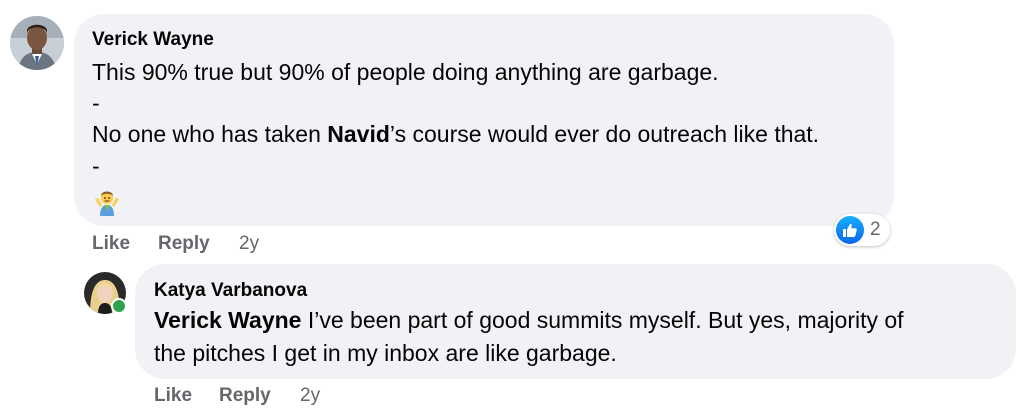 The image size is (1024, 408). What do you see at coordinates (153, 40) in the screenshot?
I see `comment-author: Verick Wayne` at bounding box center [153, 40].